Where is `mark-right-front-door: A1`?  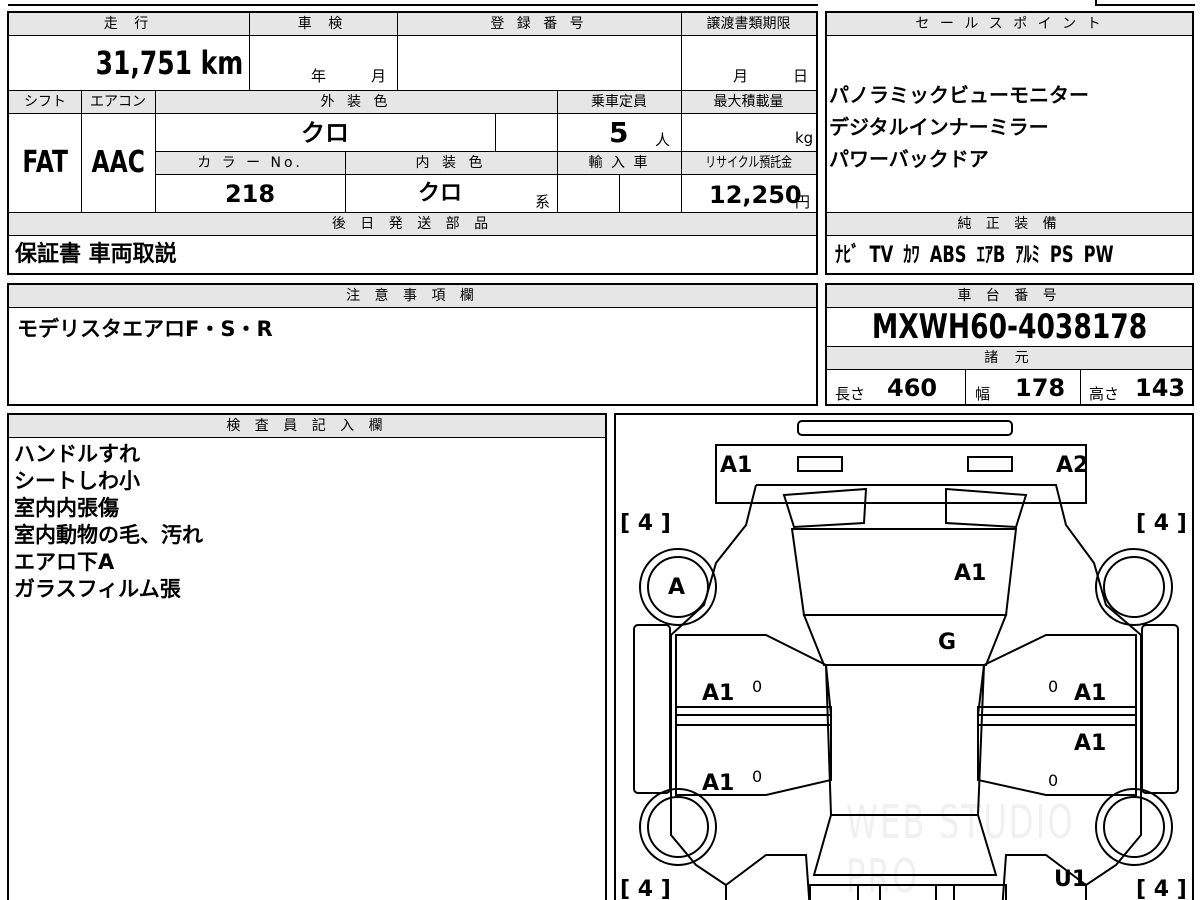 mark-right-front-door: A1 is located at coordinates (1090, 693).